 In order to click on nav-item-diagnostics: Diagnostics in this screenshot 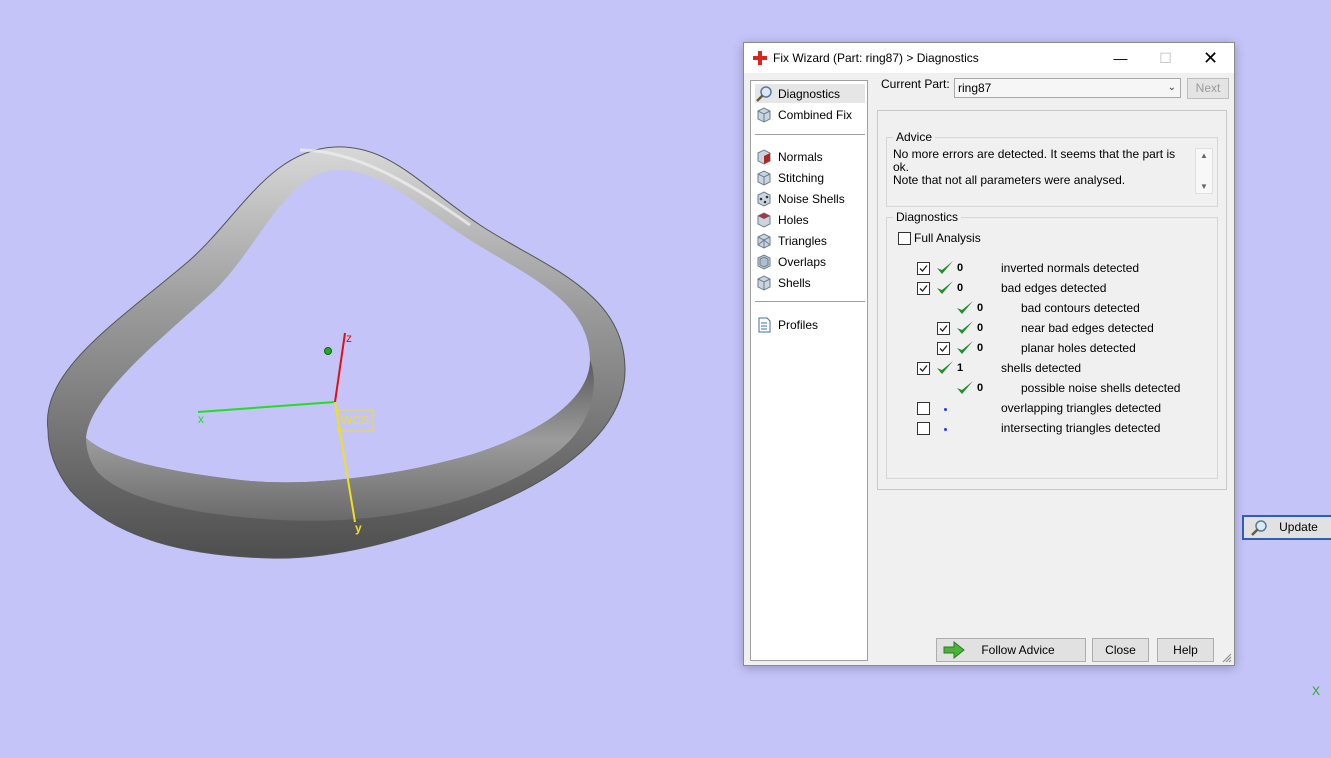, I will do `click(810, 93)`.